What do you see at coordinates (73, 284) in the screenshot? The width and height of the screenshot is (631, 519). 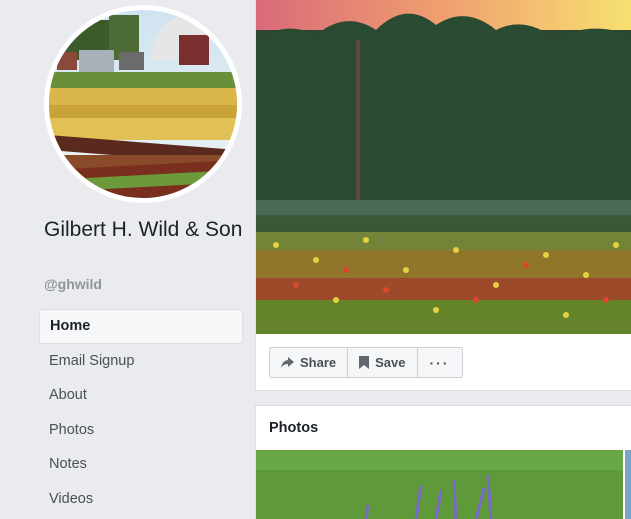 I see `page-username: @ghwild` at bounding box center [73, 284].